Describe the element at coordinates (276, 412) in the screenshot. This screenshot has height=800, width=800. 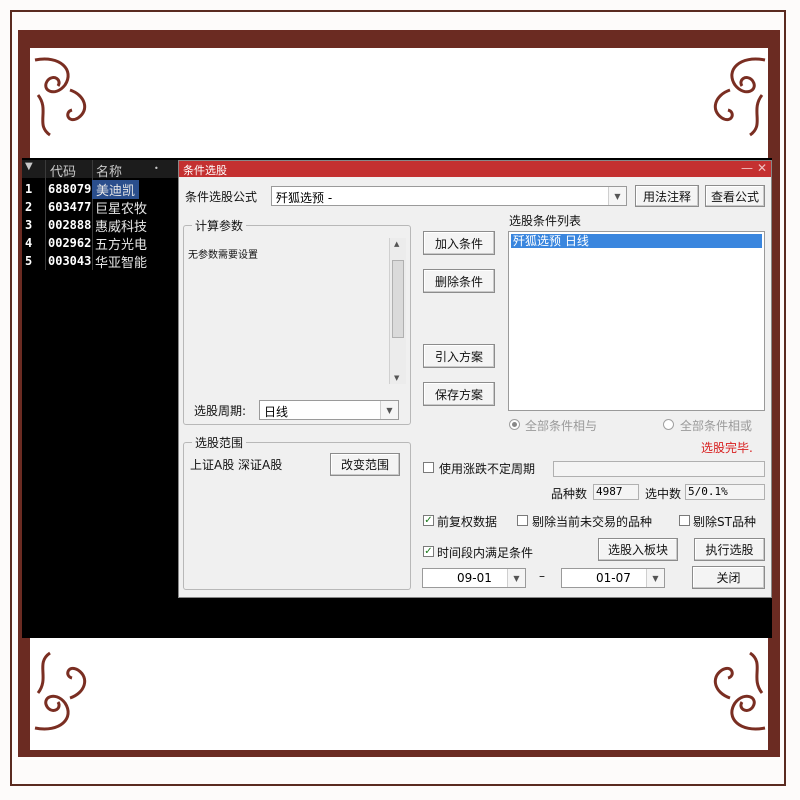
I see `period-value: 日线` at that location.